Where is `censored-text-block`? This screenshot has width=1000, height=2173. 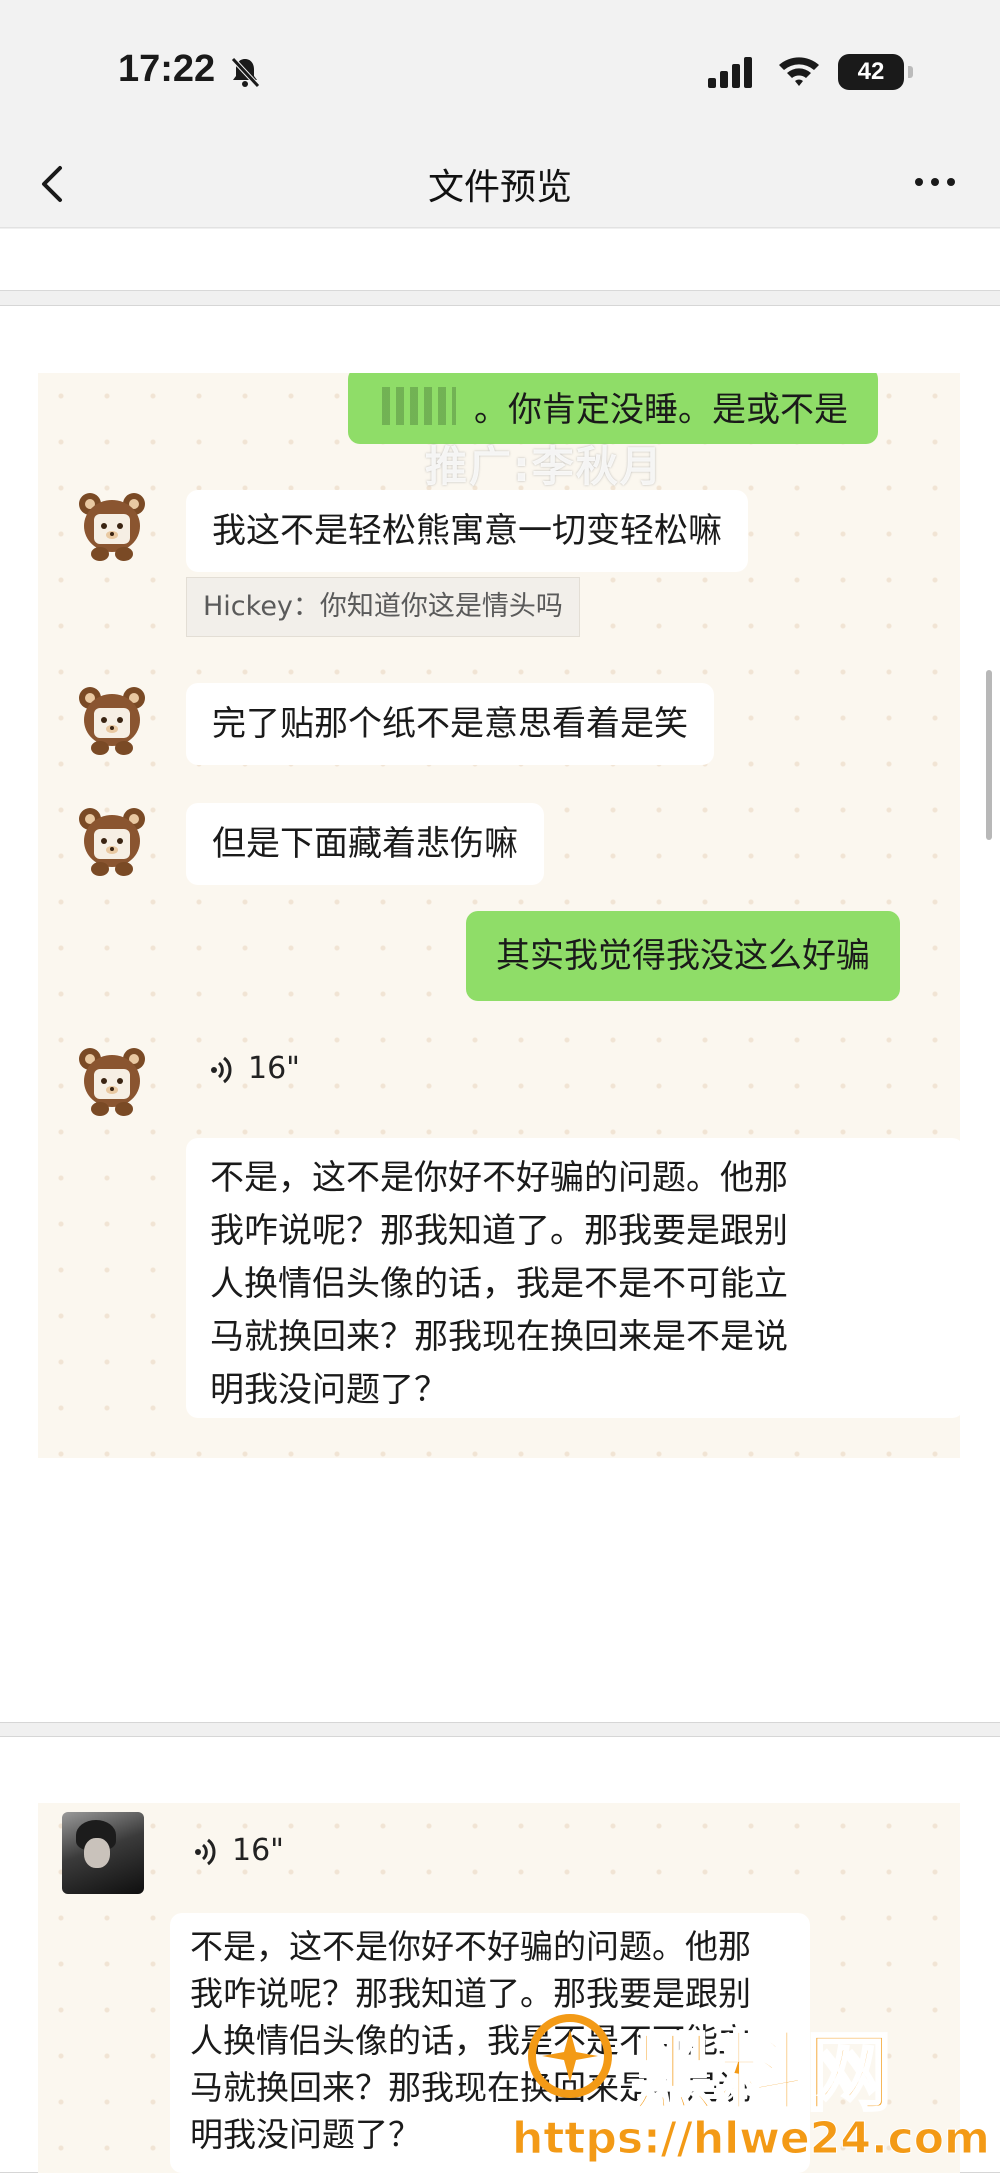 censored-text-block is located at coordinates (419, 406).